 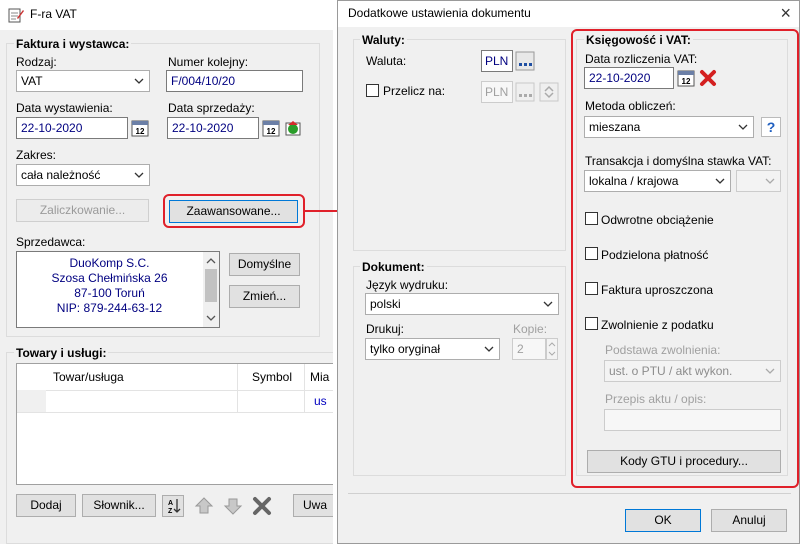 I want to click on add-button: Dodaj, so click(x=46, y=505).